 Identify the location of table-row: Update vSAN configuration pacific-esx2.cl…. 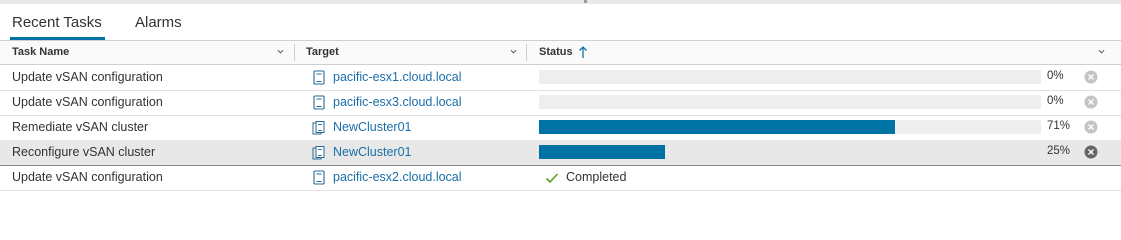
(560, 178).